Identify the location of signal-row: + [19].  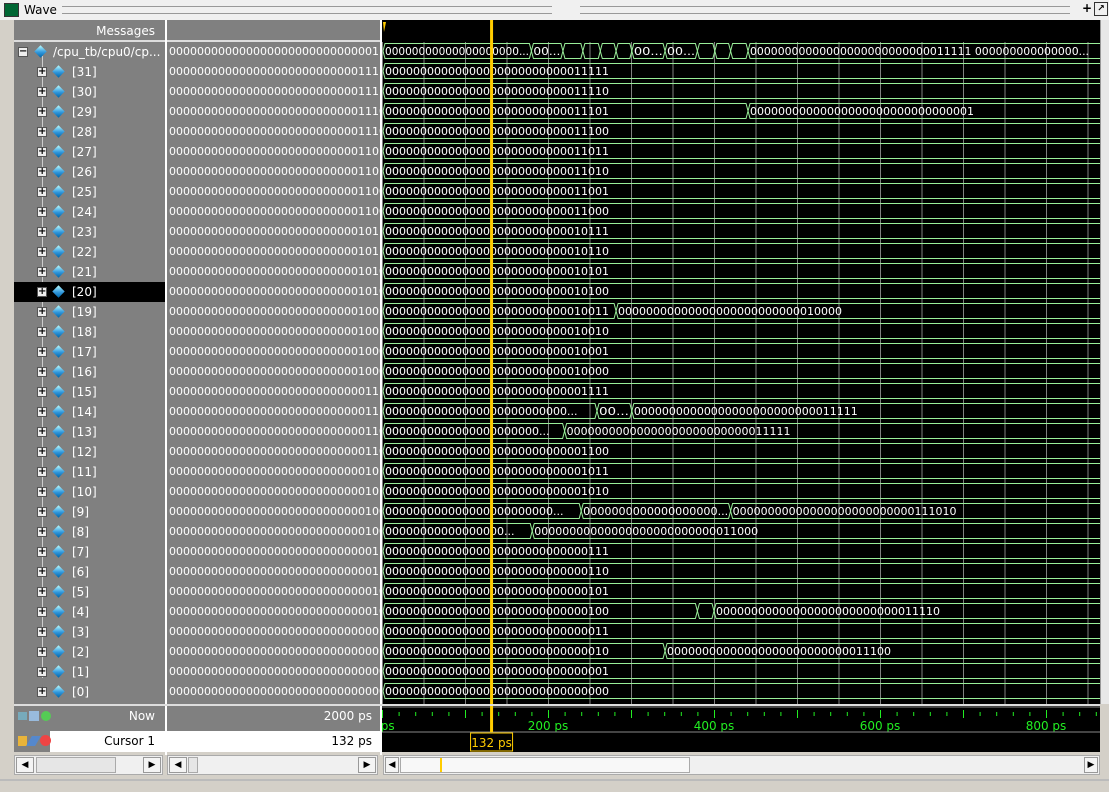
(89, 312).